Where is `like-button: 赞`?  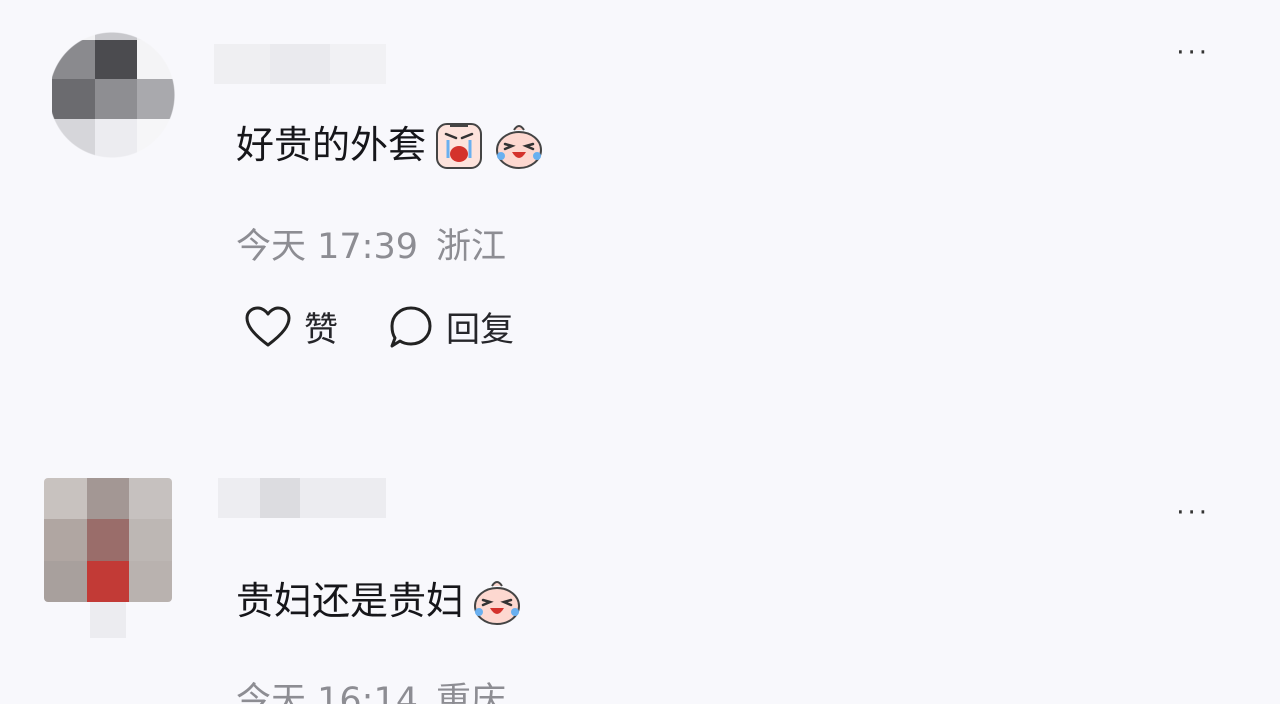
like-button: 赞 is located at coordinates (291, 326).